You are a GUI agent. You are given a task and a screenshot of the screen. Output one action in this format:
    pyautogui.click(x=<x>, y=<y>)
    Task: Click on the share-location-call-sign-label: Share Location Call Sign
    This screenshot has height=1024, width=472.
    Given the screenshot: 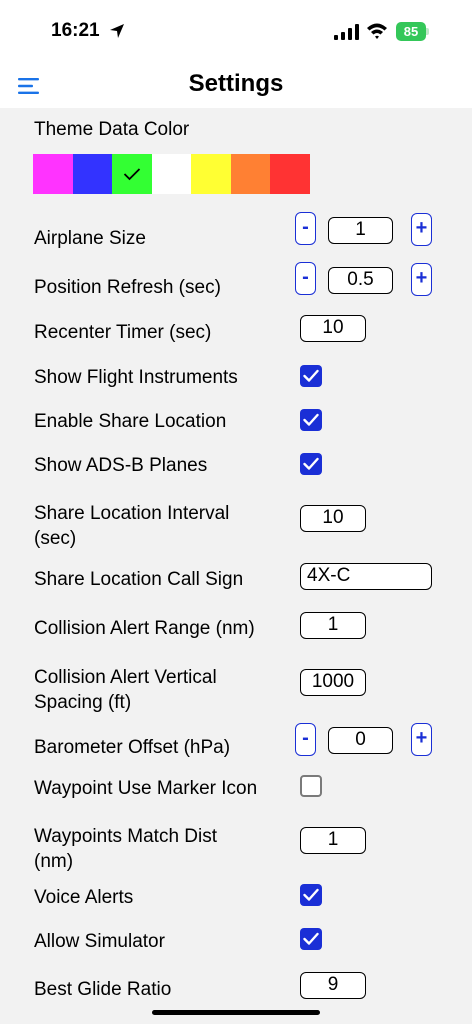 What is the action you would take?
    pyautogui.click(x=139, y=579)
    